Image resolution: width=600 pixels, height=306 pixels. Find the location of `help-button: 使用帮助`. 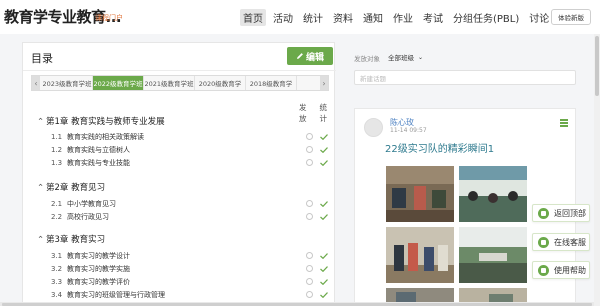

help-button: 使用帮助 is located at coordinates (561, 270).